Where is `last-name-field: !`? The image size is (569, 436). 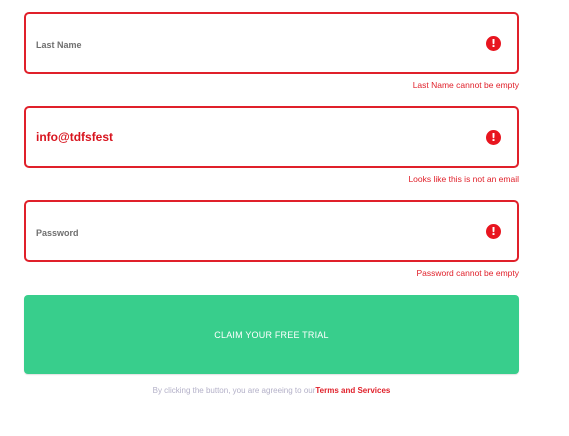
last-name-field: ! is located at coordinates (271, 43).